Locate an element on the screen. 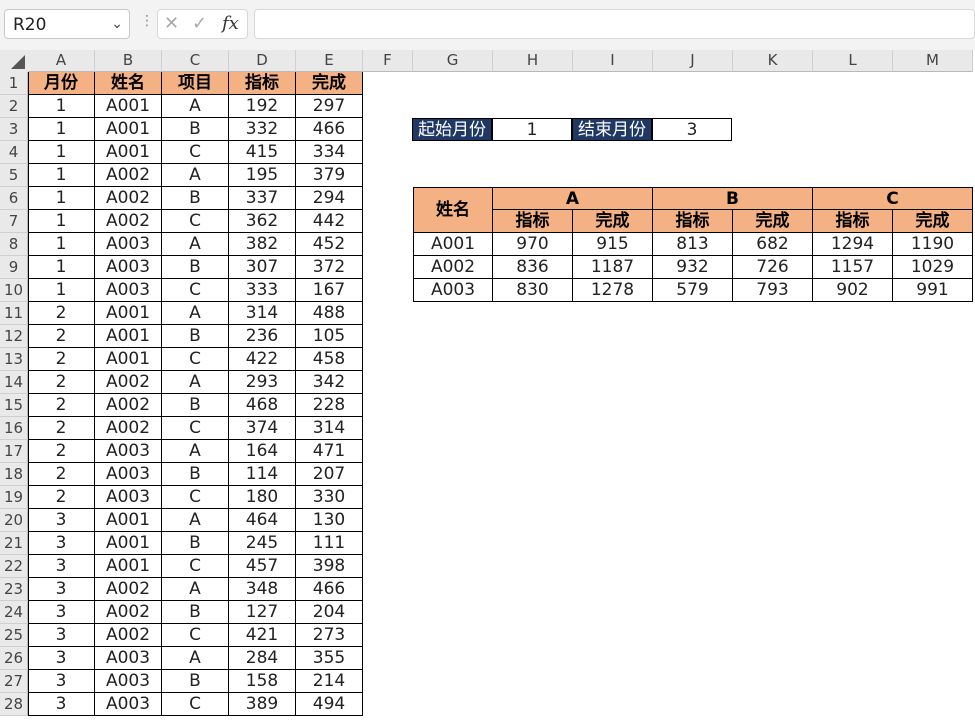  row-header-12: 12 is located at coordinates (14, 336).